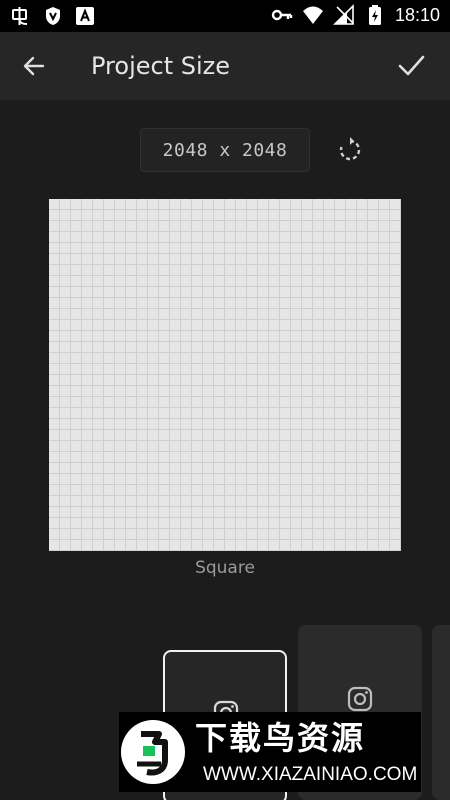 This screenshot has height=800, width=450. I want to click on rotate-button, so click(350, 150).